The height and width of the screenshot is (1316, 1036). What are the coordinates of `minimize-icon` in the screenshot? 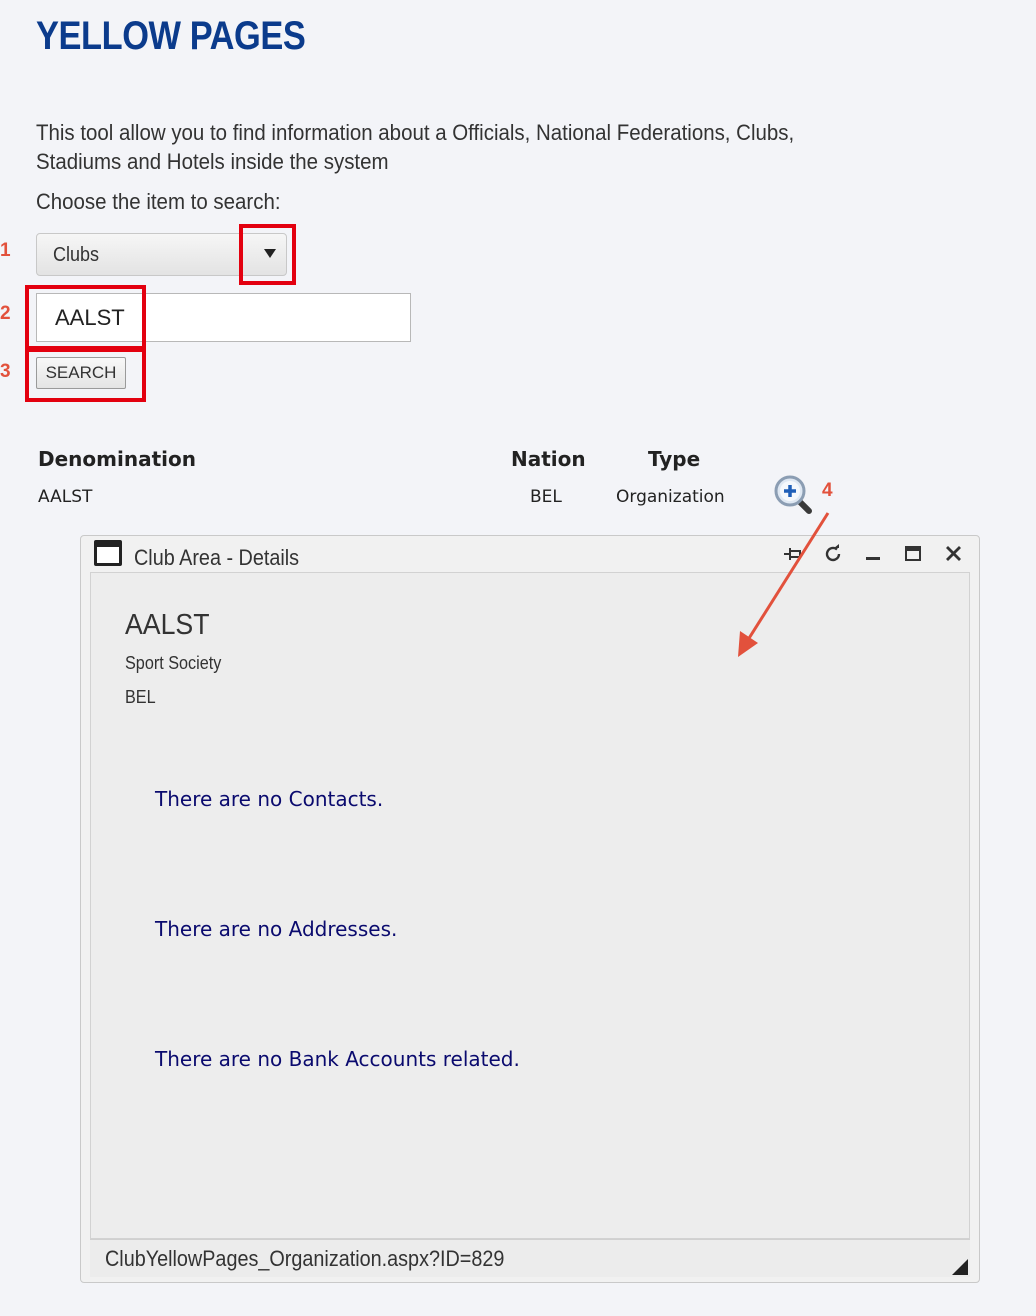 It's located at (873, 554).